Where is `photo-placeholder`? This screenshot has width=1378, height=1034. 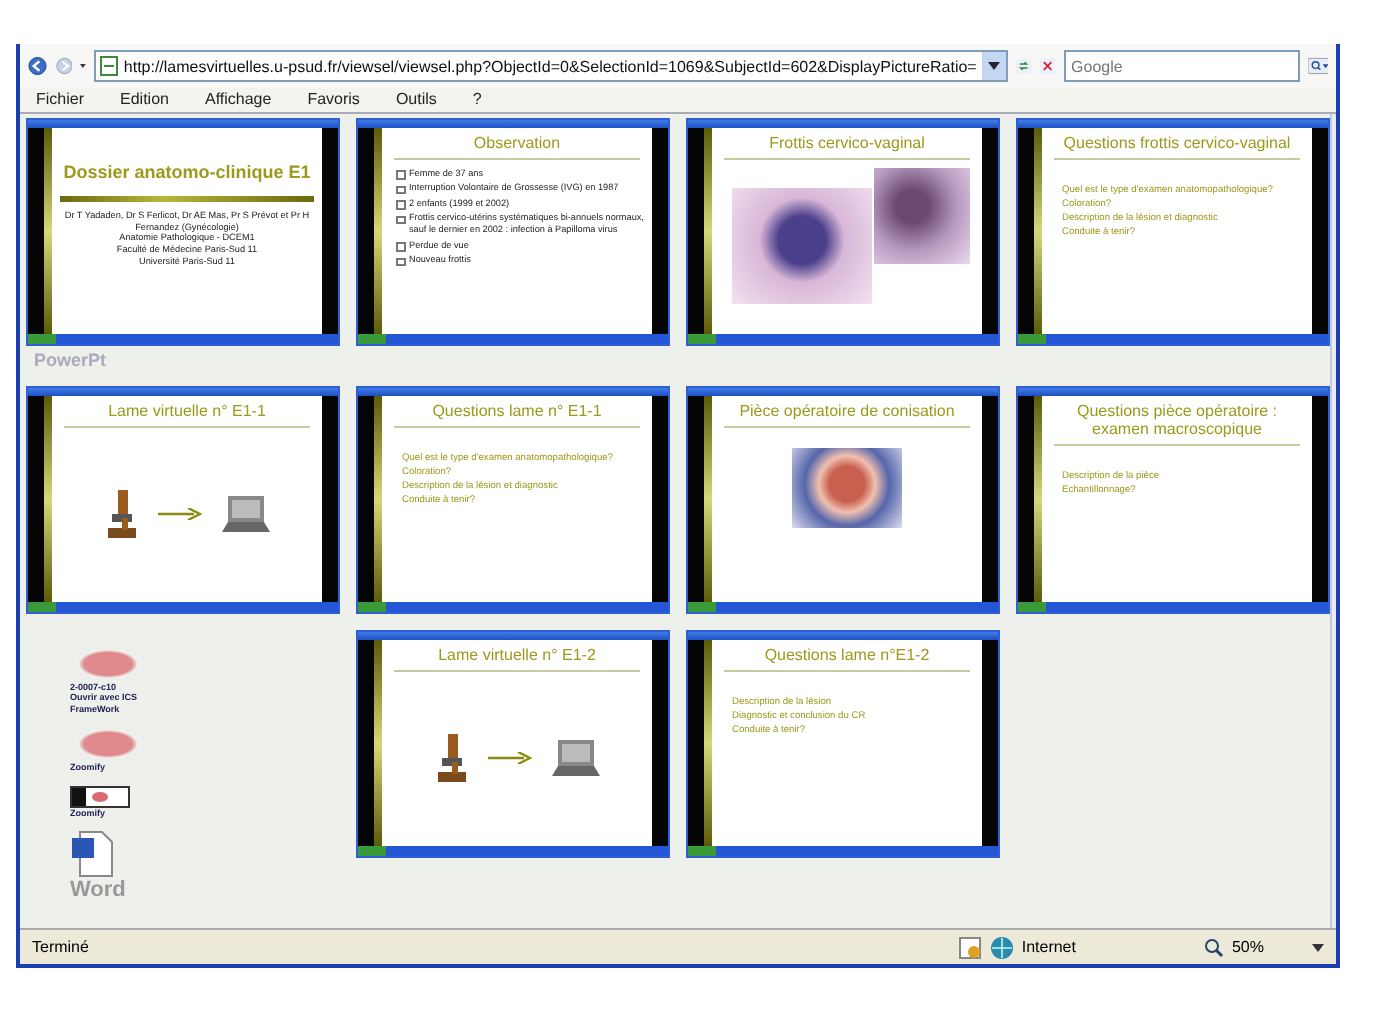
photo-placeholder is located at coordinates (847, 487).